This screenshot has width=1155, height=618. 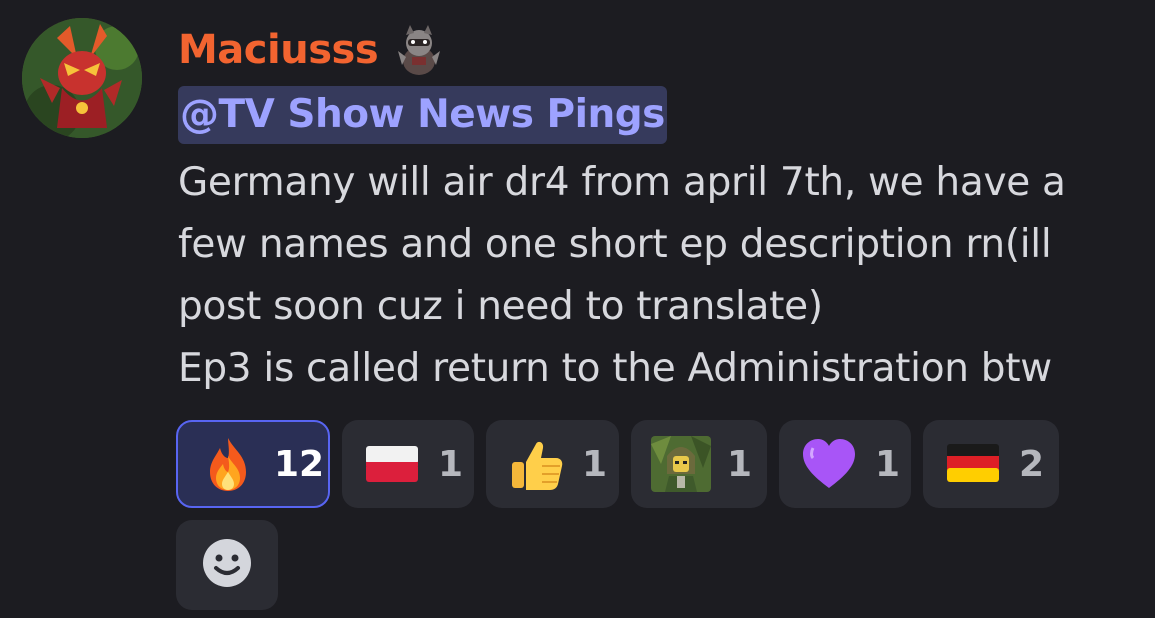 What do you see at coordinates (278, 50) in the screenshot?
I see `username: Maciusss` at bounding box center [278, 50].